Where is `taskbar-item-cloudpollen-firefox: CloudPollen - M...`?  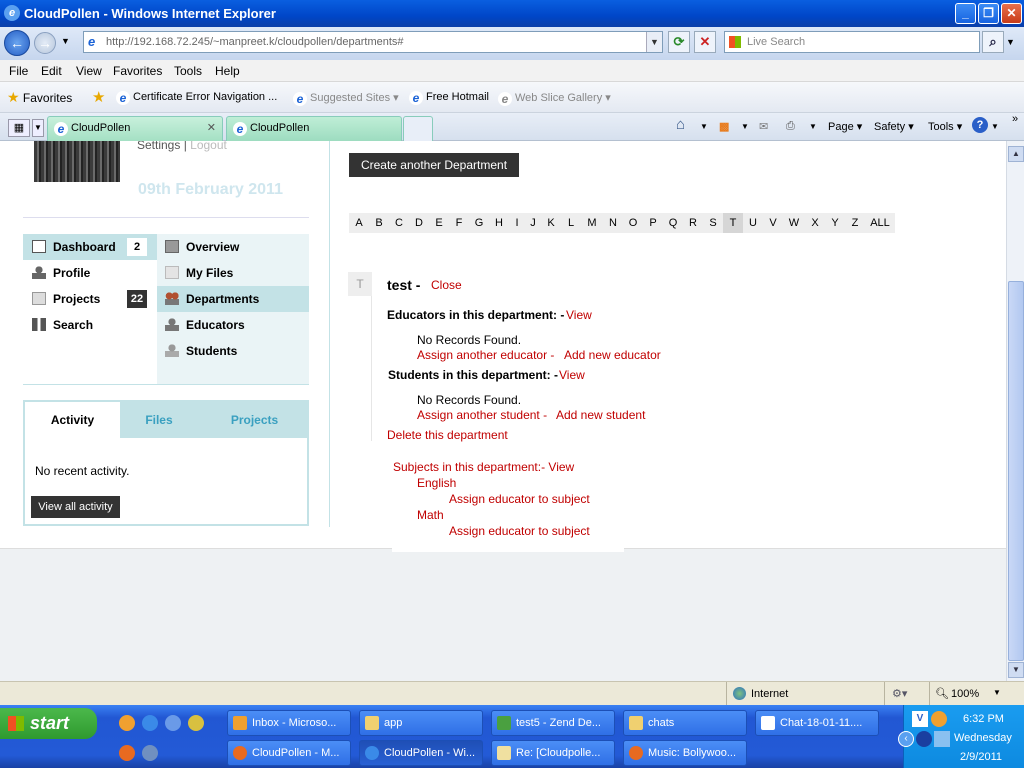
taskbar-item-cloudpollen-firefox: CloudPollen - M... is located at coordinates (289, 753).